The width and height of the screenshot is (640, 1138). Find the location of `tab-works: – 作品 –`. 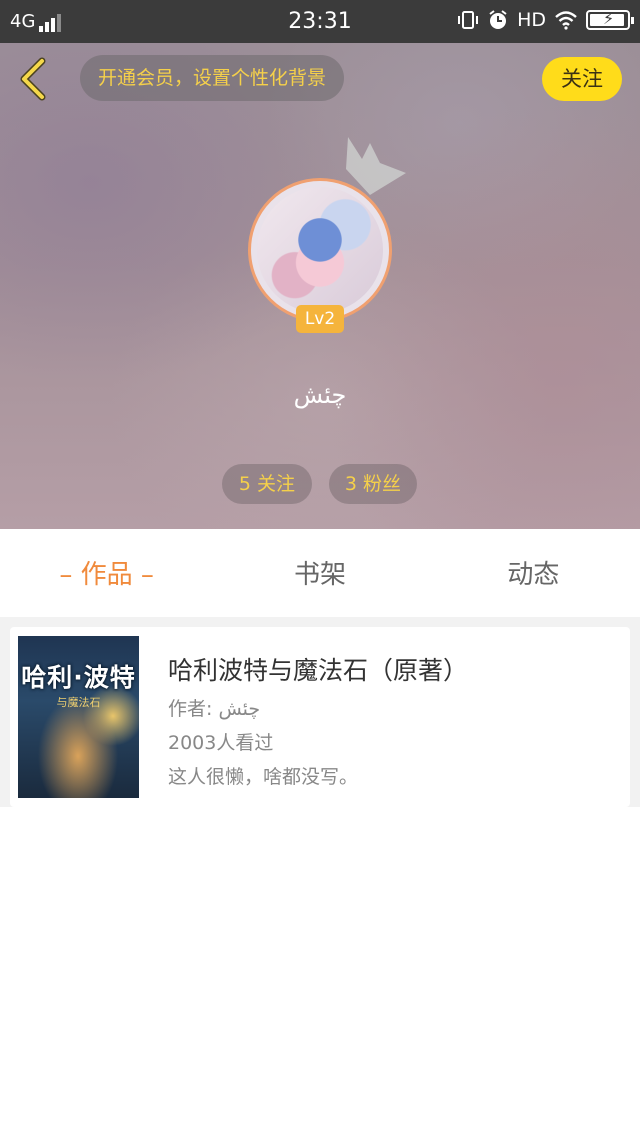

tab-works: – 作品 – is located at coordinates (106, 573).